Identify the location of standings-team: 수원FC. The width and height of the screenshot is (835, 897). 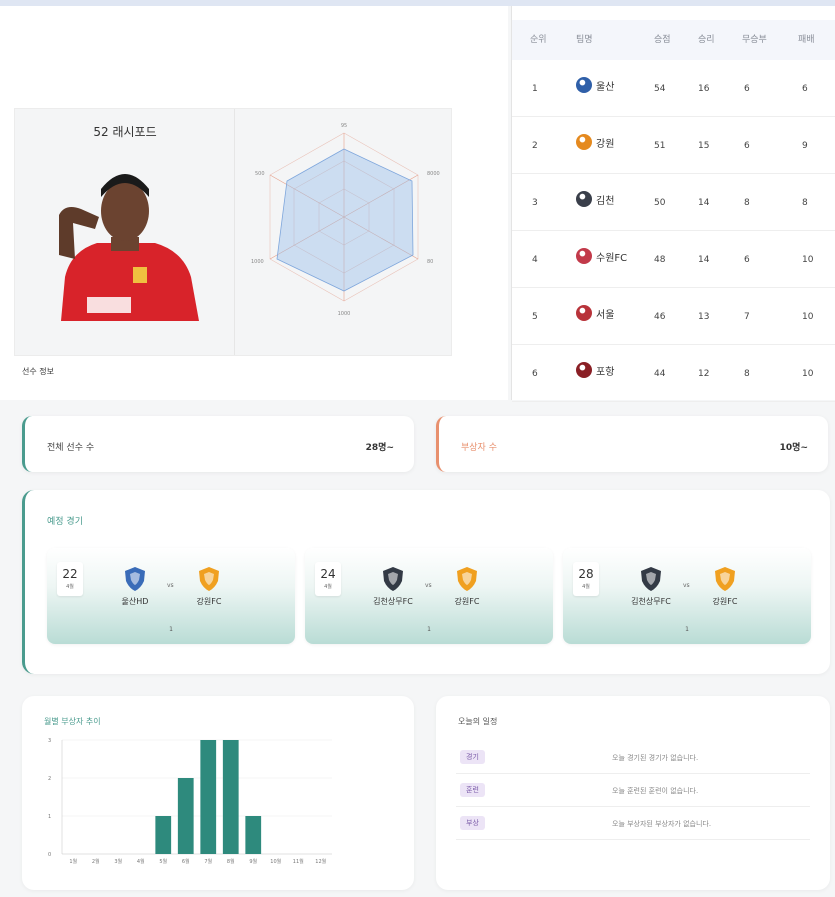
(601, 256).